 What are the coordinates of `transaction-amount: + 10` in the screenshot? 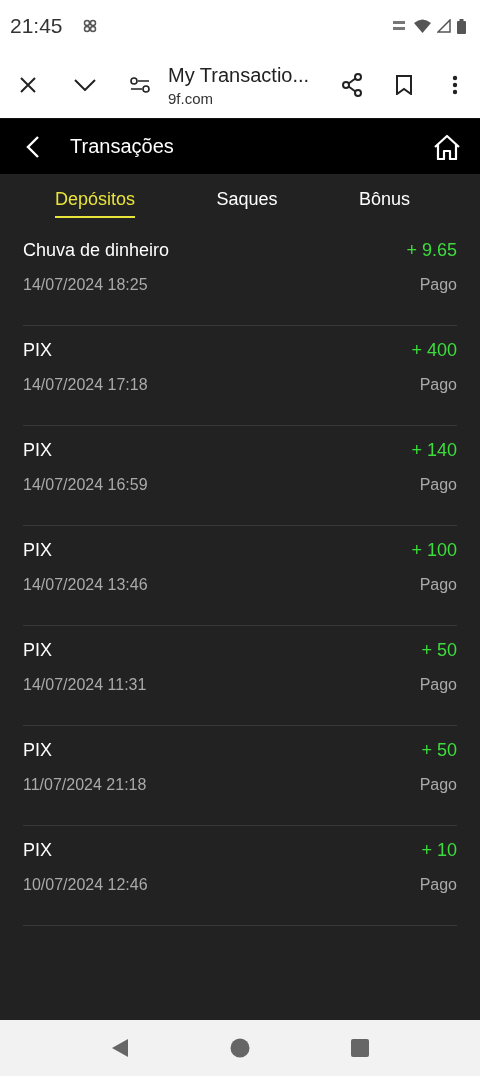 It's located at (439, 850).